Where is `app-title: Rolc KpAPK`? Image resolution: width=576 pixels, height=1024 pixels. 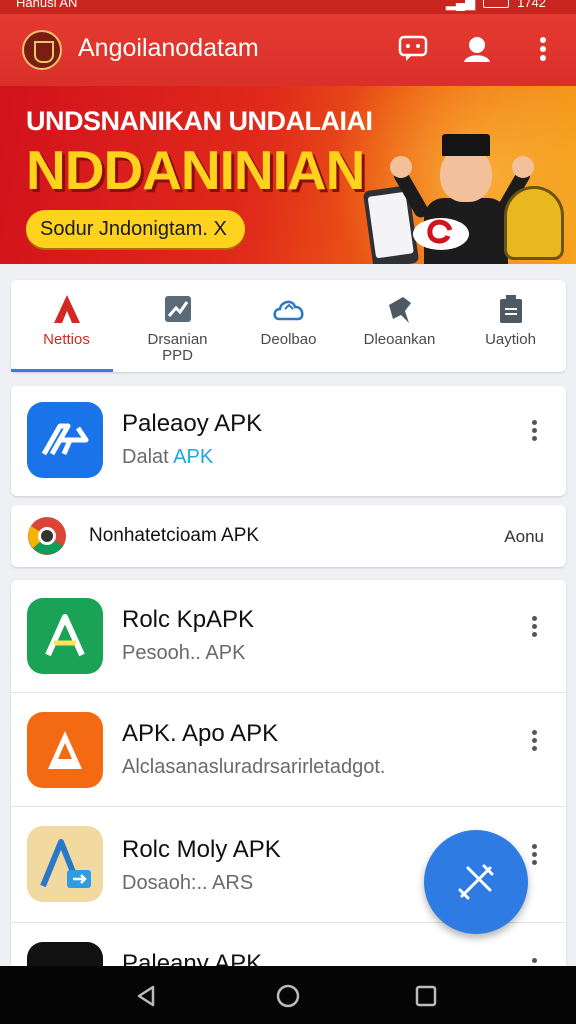
app-title: Rolc KpAPK is located at coordinates (188, 619).